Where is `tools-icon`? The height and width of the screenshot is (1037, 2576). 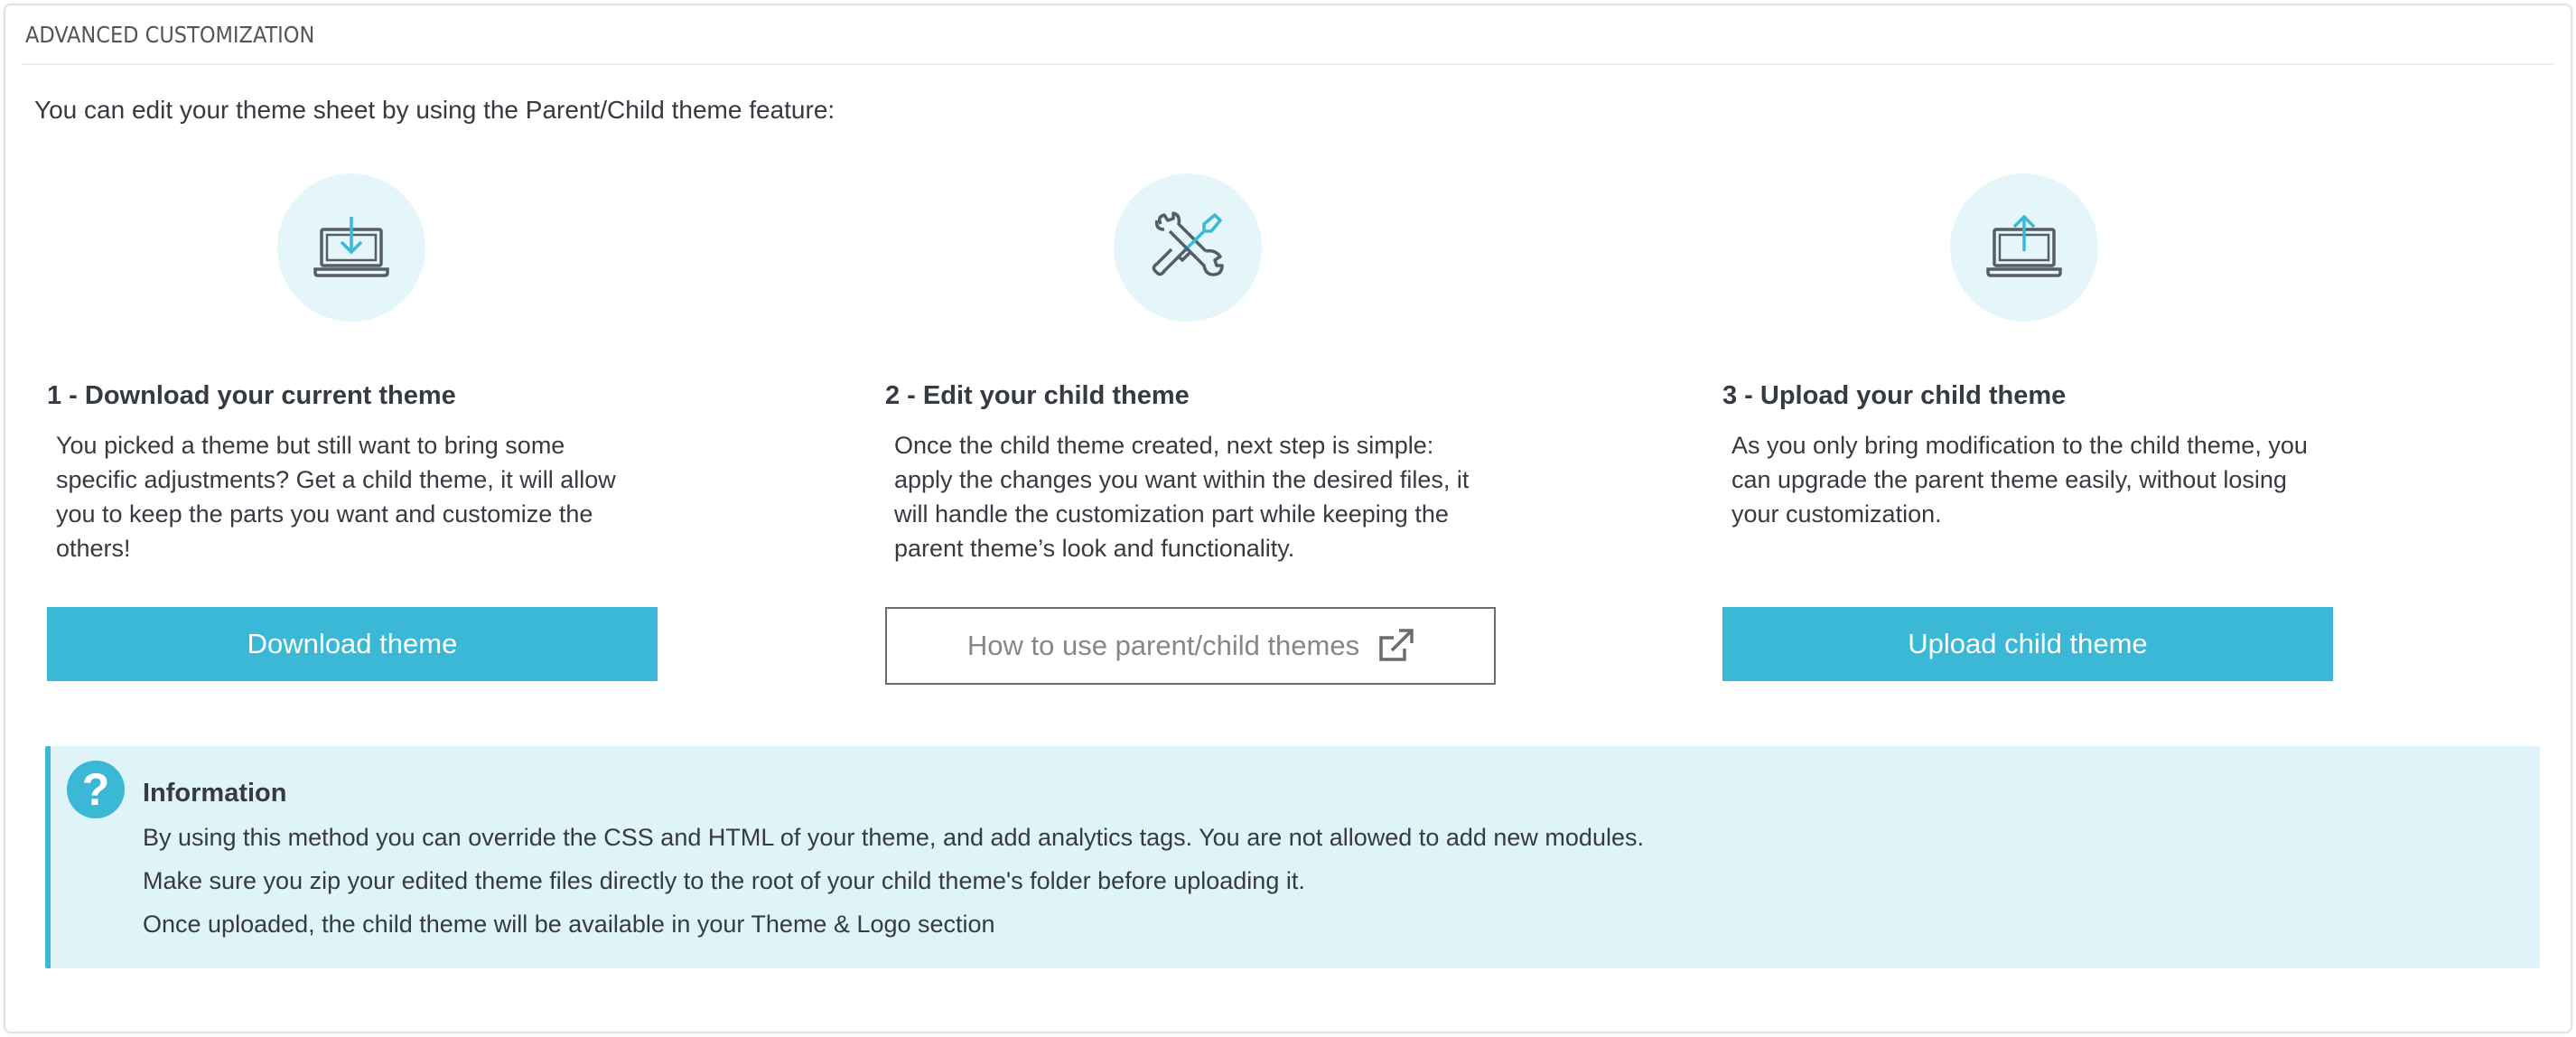
tools-icon is located at coordinates (1188, 247).